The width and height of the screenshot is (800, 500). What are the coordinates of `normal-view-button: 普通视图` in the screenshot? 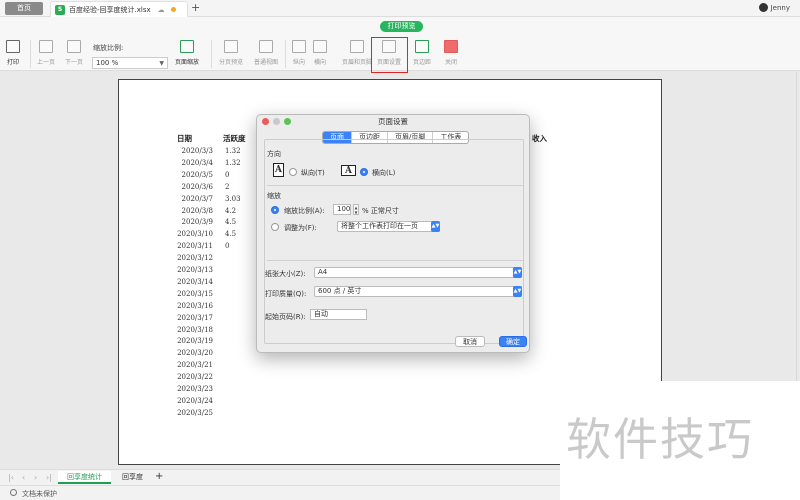 It's located at (266, 53).